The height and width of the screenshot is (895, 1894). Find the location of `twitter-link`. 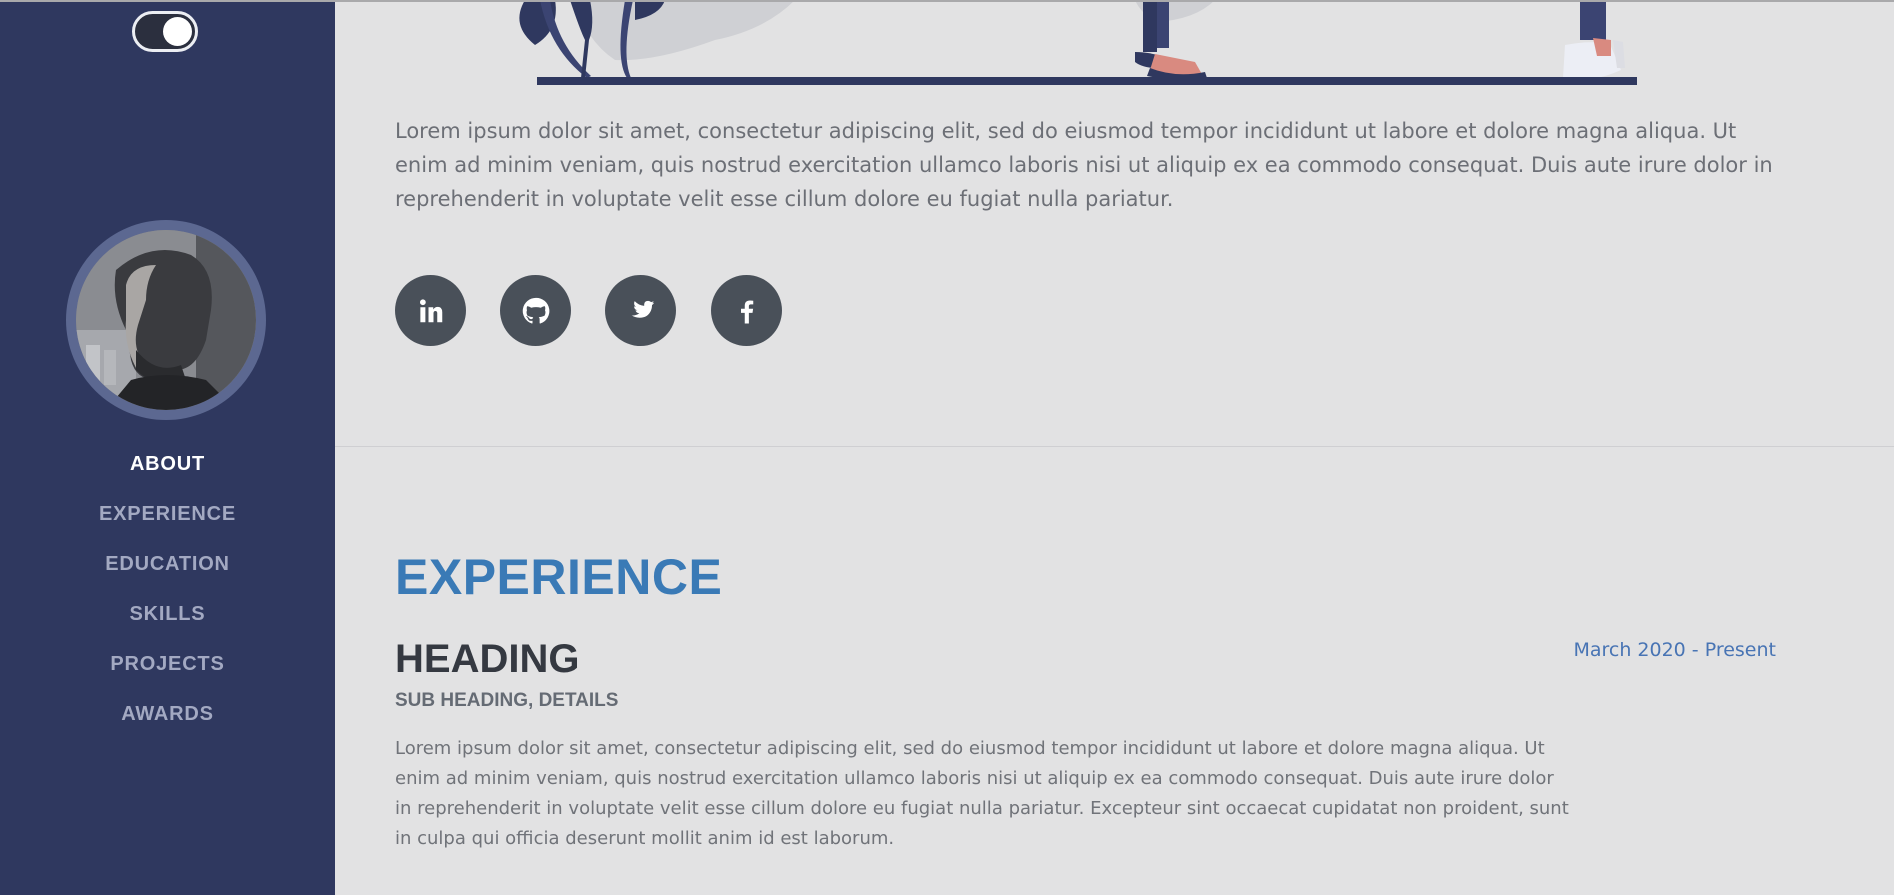

twitter-link is located at coordinates (640, 310).